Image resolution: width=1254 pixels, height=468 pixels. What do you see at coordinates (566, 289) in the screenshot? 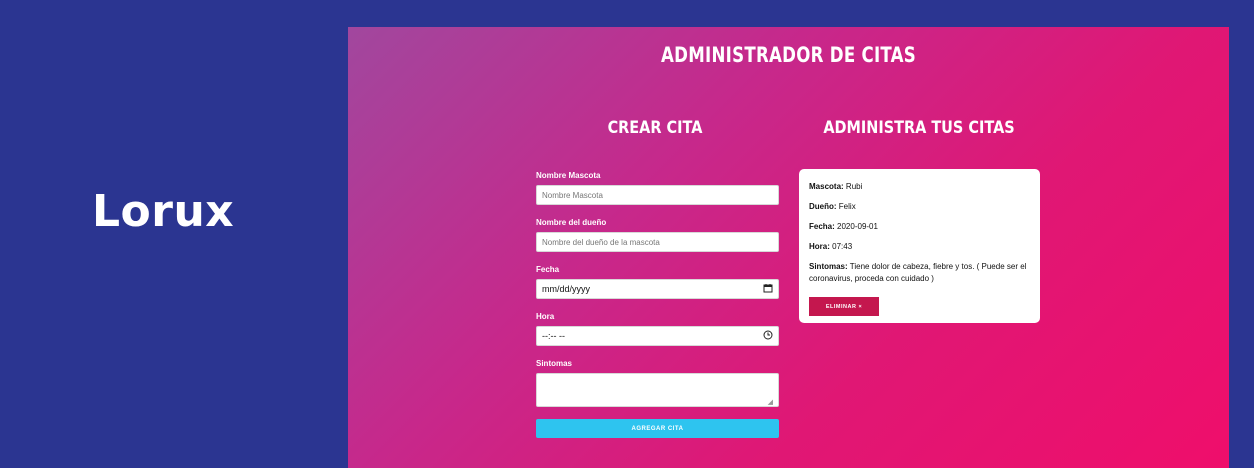
I see `date-value: mm/dd/yyyy` at bounding box center [566, 289].